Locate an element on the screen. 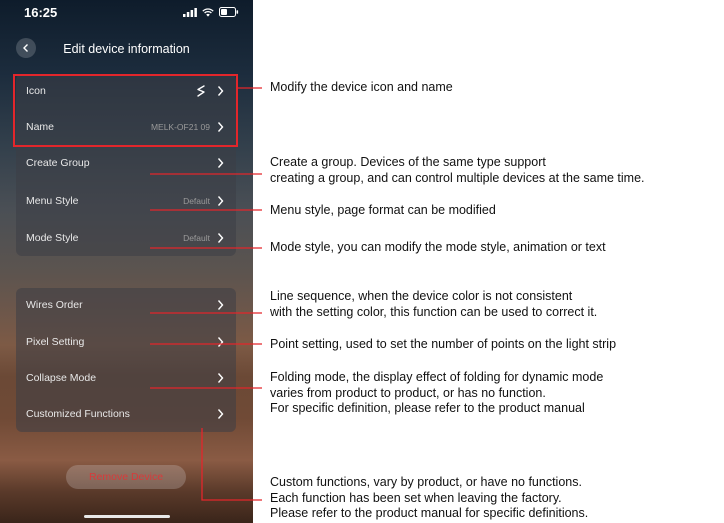 This screenshot has height=523, width=724. note-menu-style: Menu style, page format can be modified is located at coordinates (383, 210).